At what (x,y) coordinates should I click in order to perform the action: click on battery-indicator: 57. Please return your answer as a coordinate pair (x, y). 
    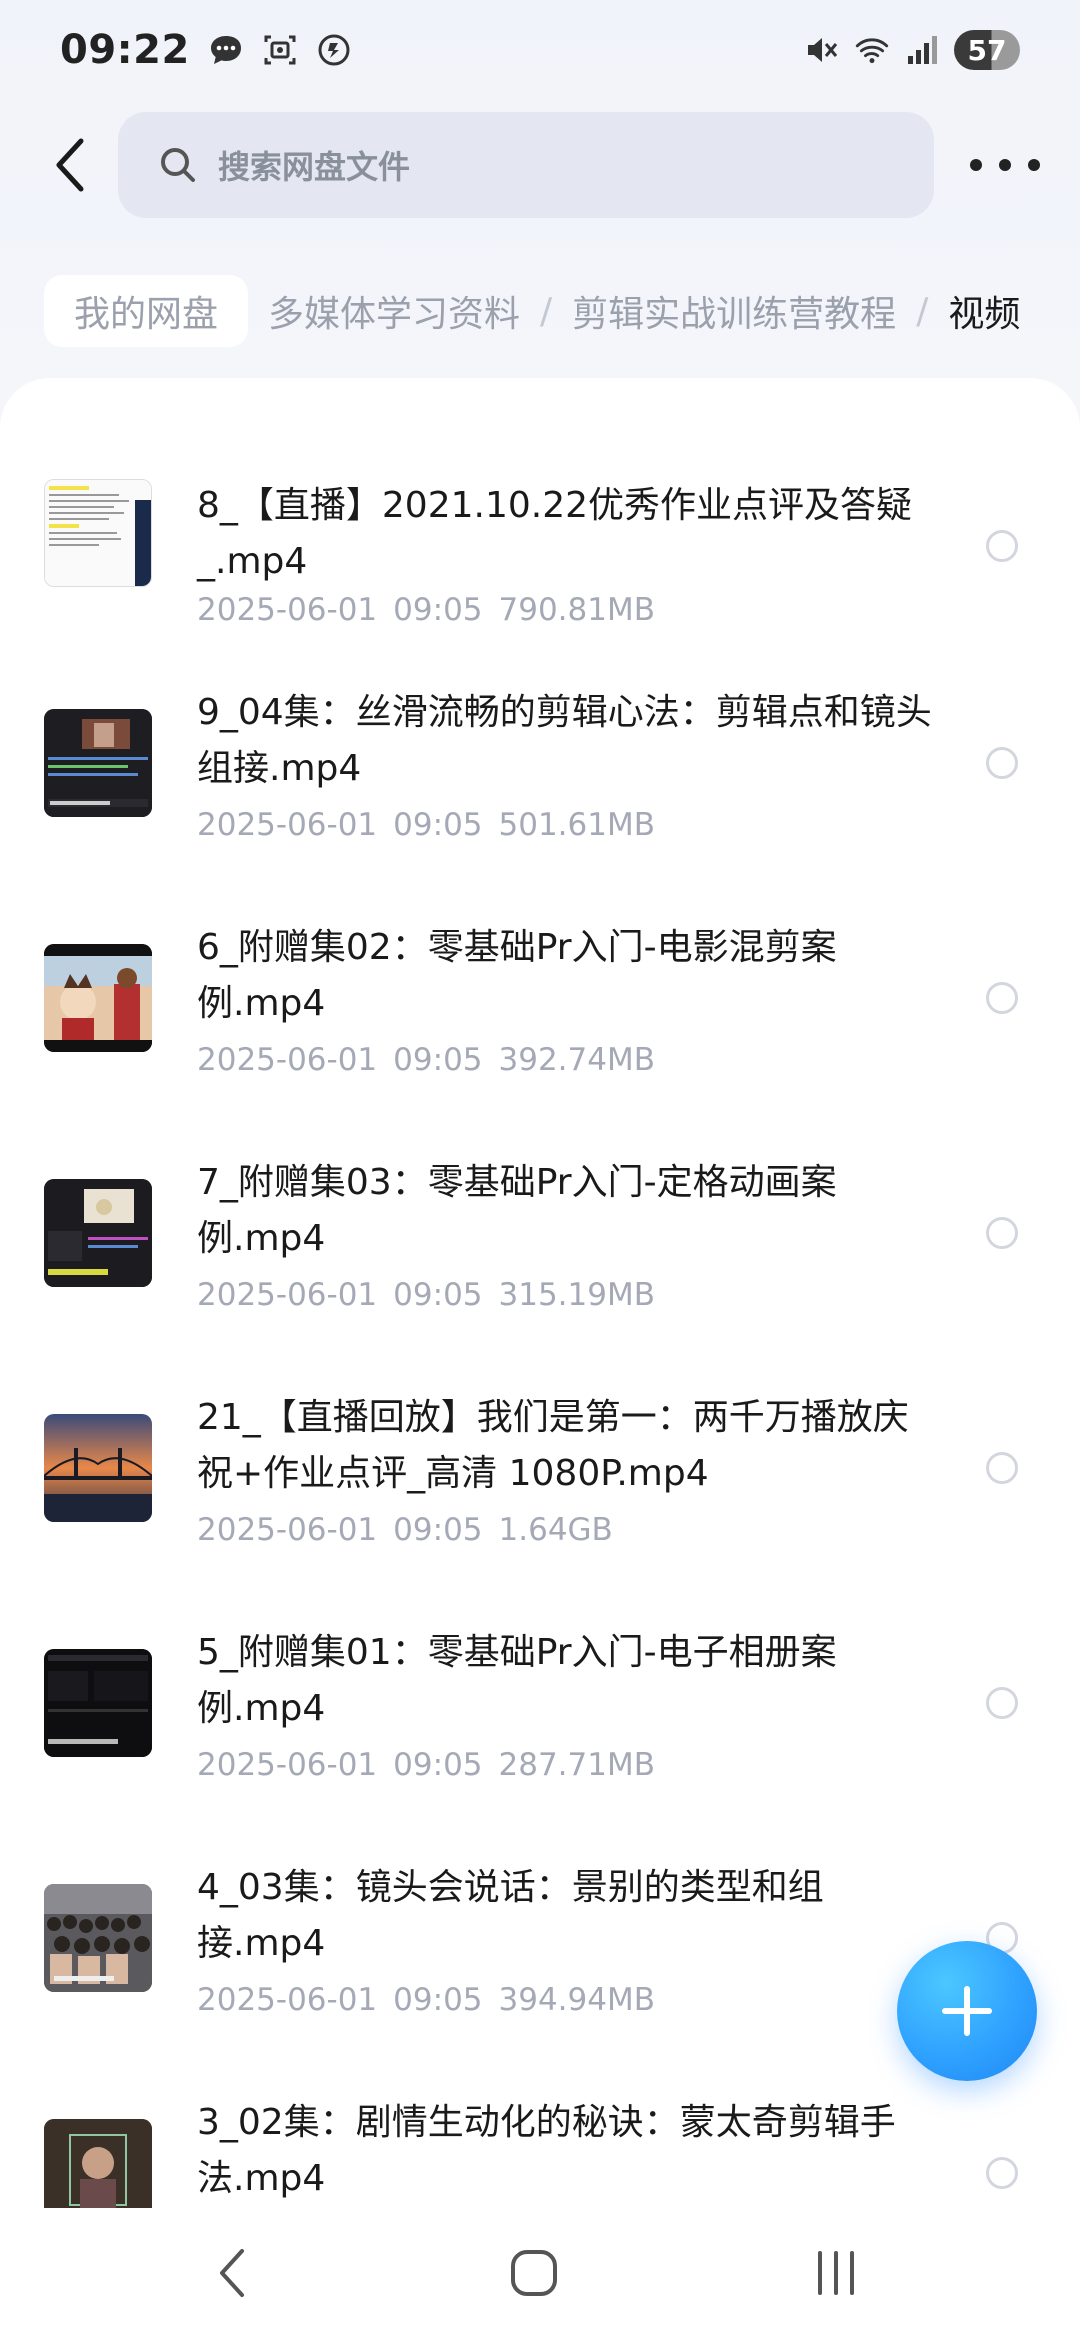
    Looking at the image, I should click on (987, 50).